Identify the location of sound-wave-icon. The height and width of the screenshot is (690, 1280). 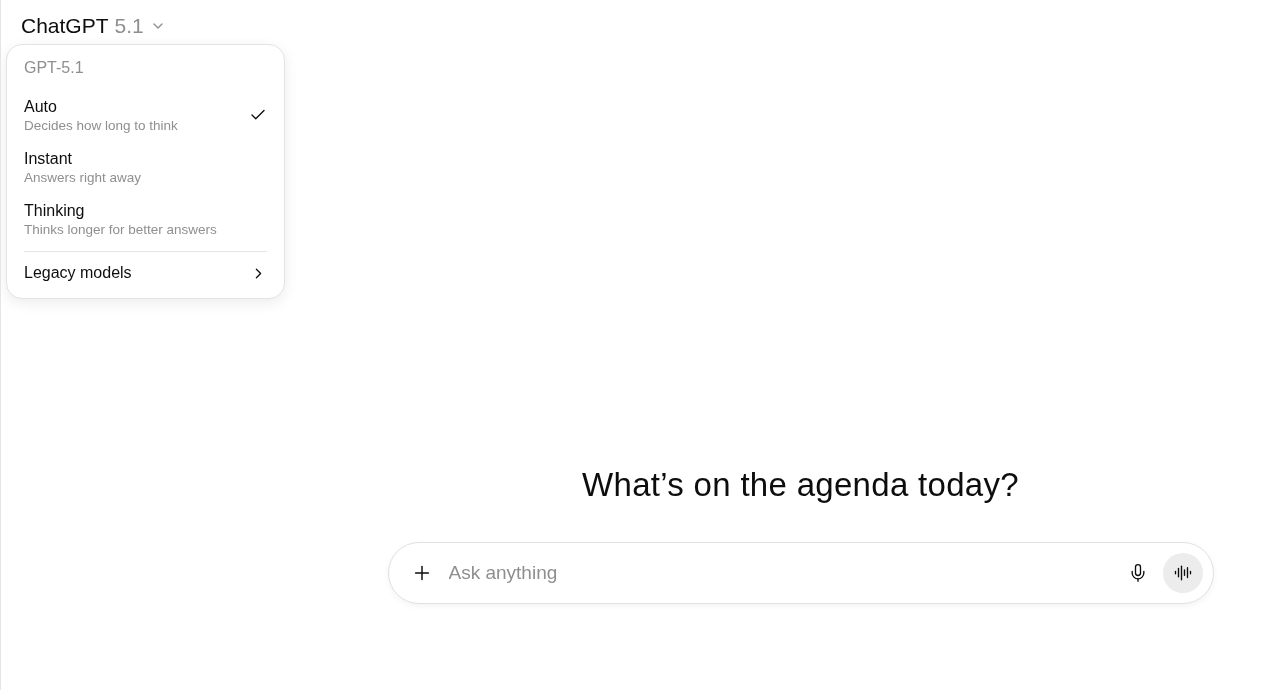
(1182, 573).